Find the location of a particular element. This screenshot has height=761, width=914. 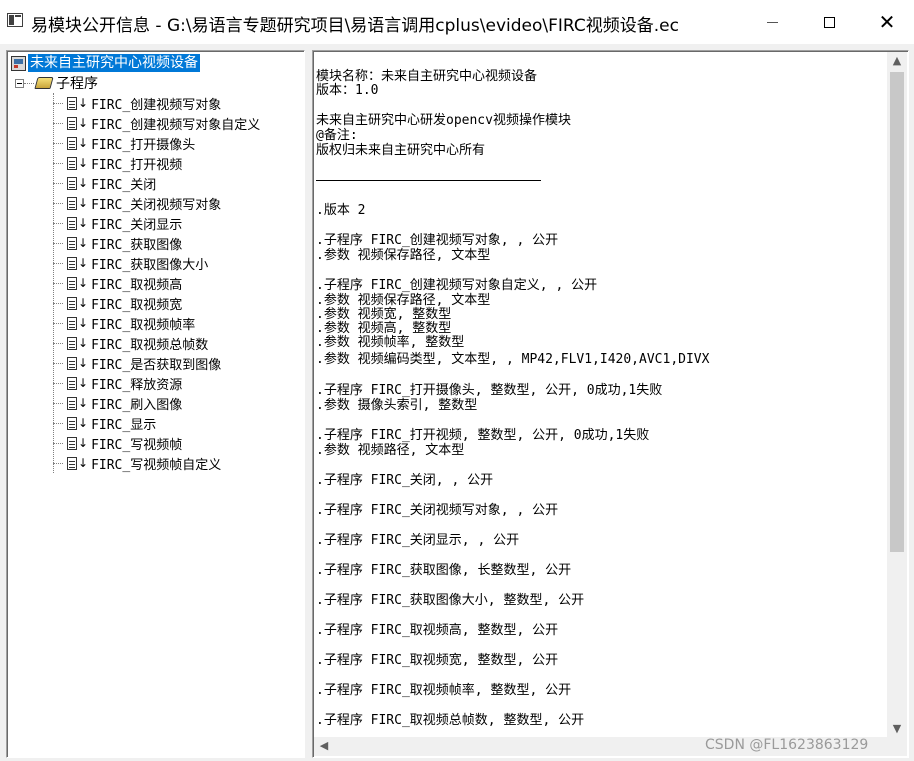

document-line: .子程序 FIRC_关闭显示, , 公开 is located at coordinates (418, 540).